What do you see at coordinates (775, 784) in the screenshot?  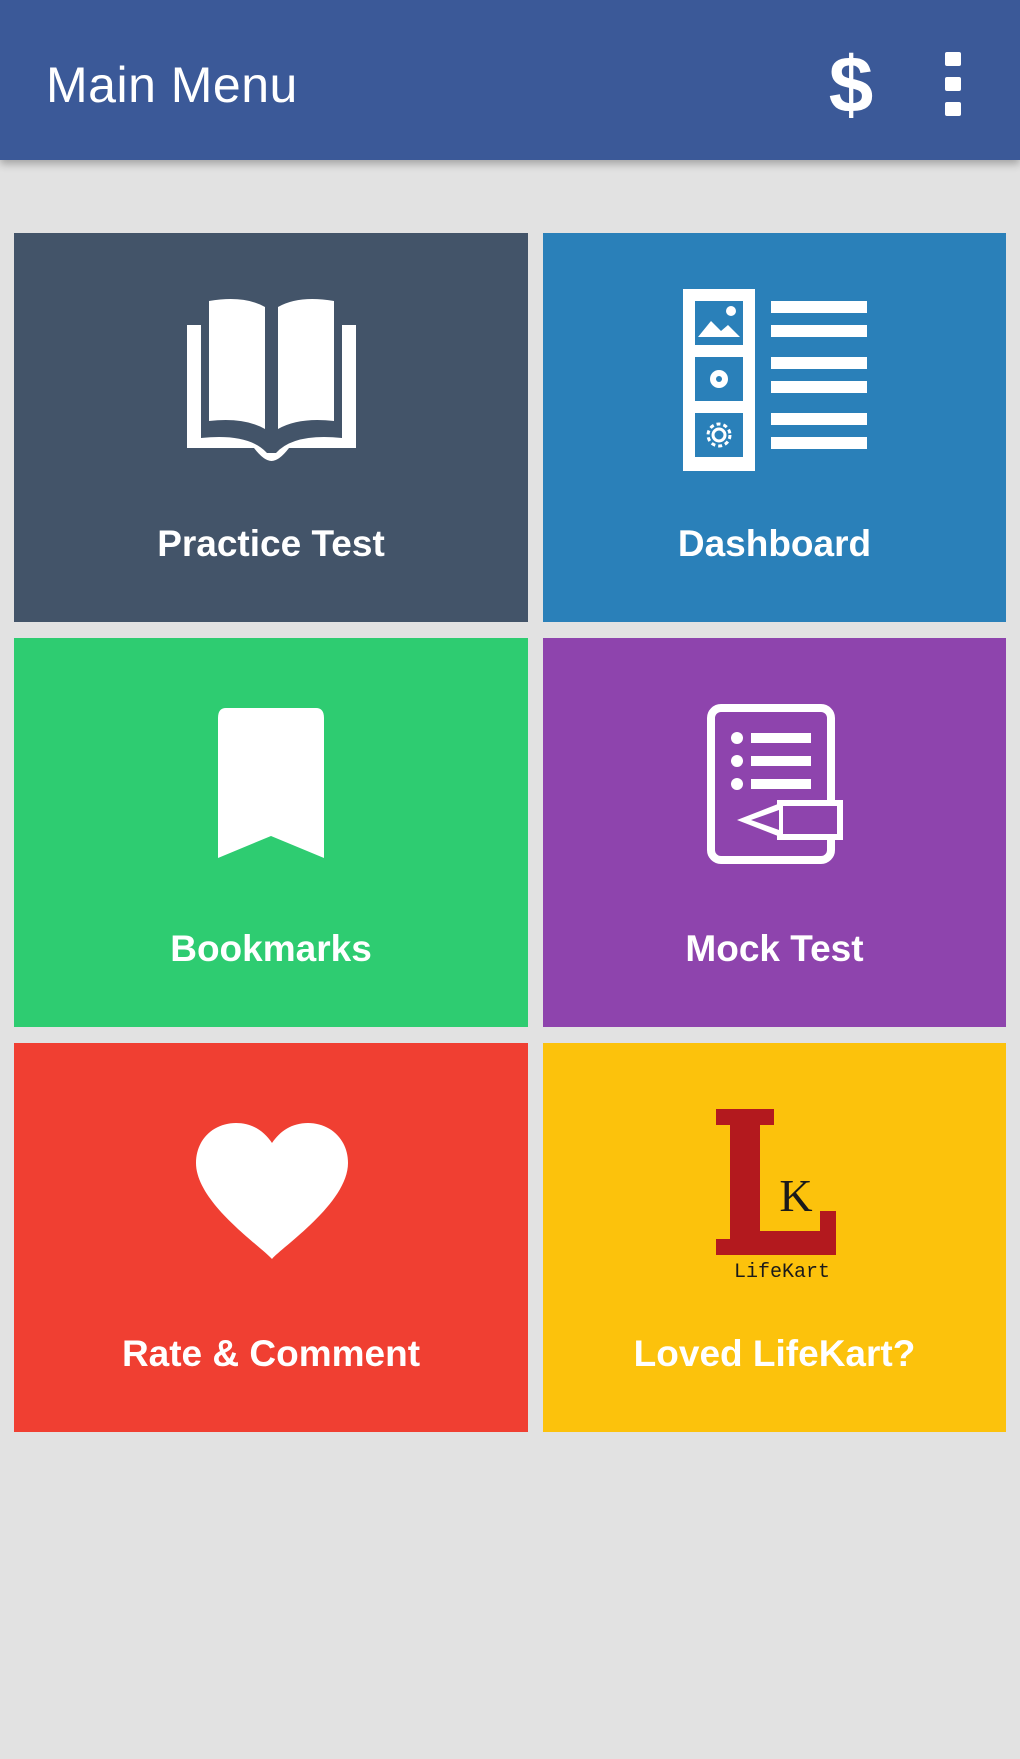 I see `test-paper-pencil-icon` at bounding box center [775, 784].